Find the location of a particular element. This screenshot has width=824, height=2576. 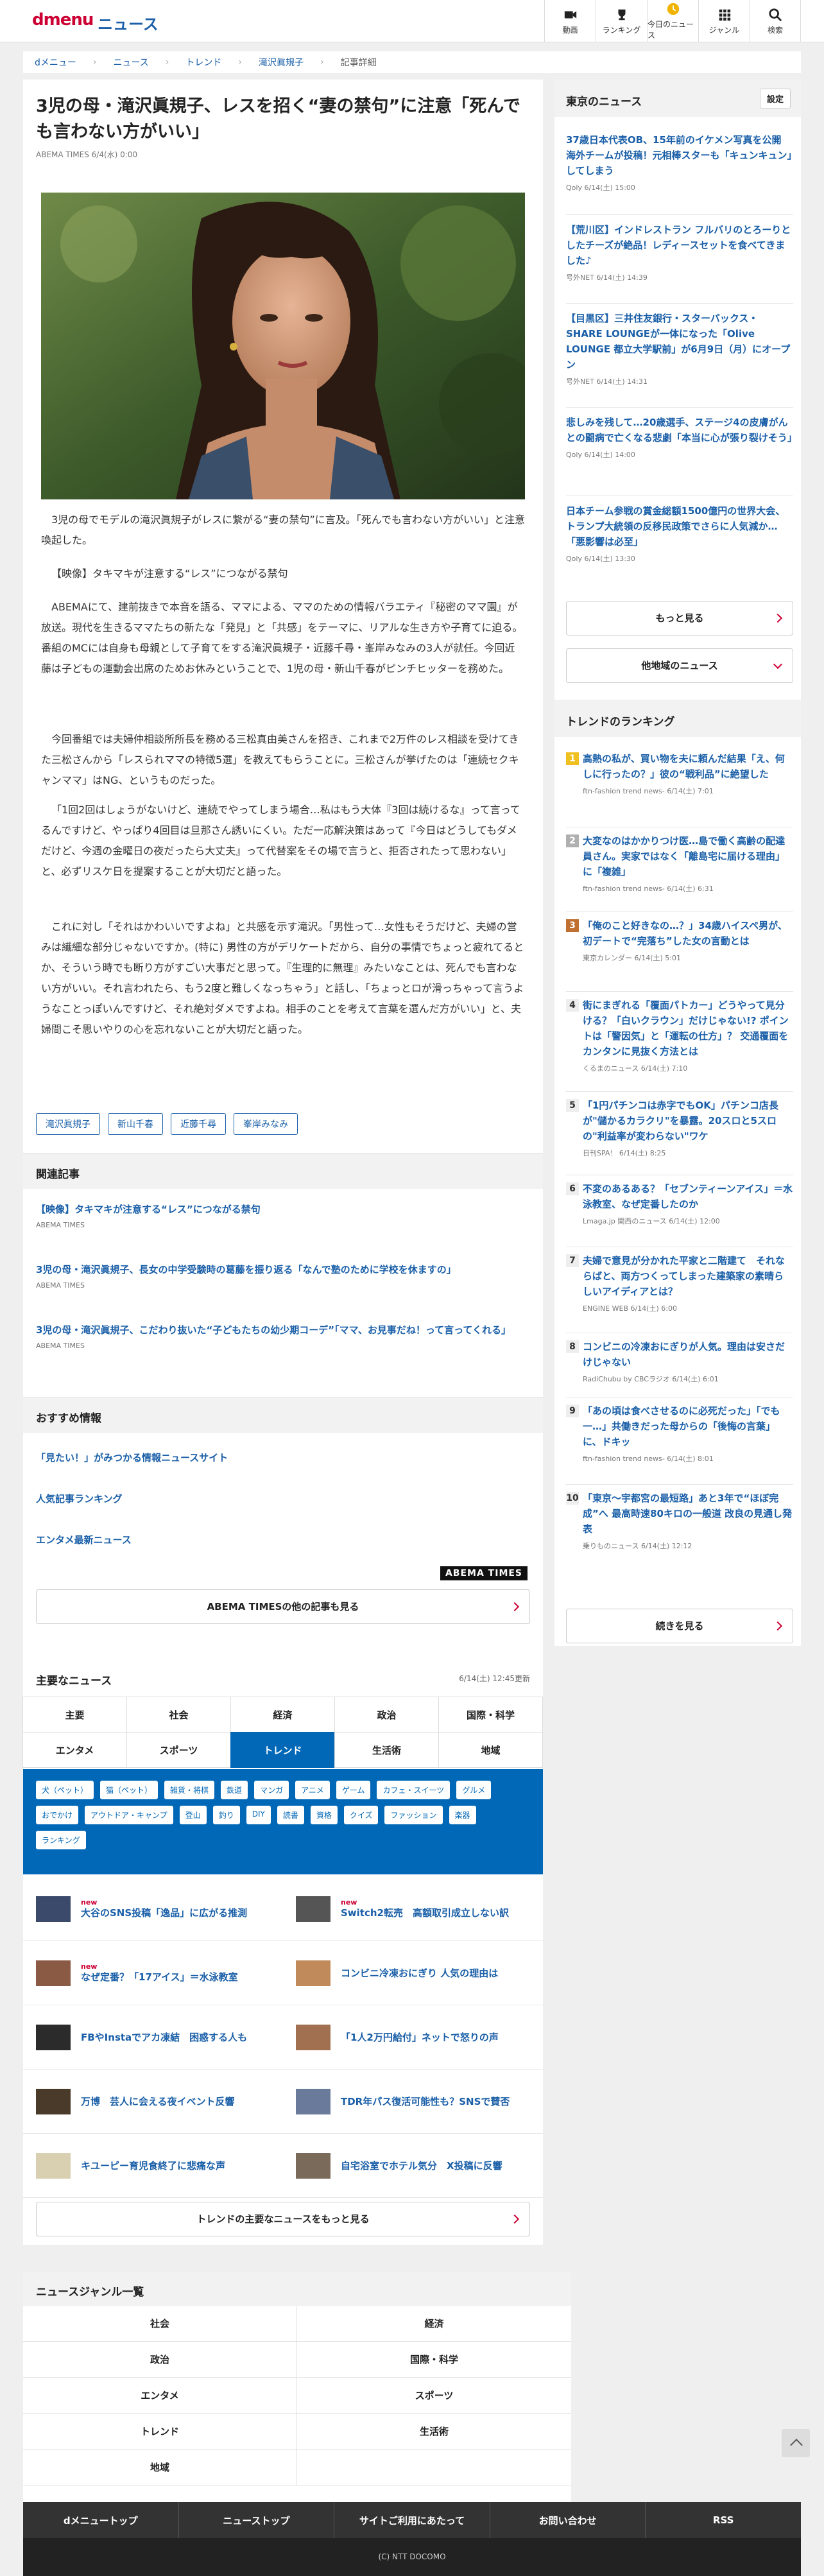

recommend-link: 「見たい！」がみつかる情報ニュースサイト is located at coordinates (132, 1458).